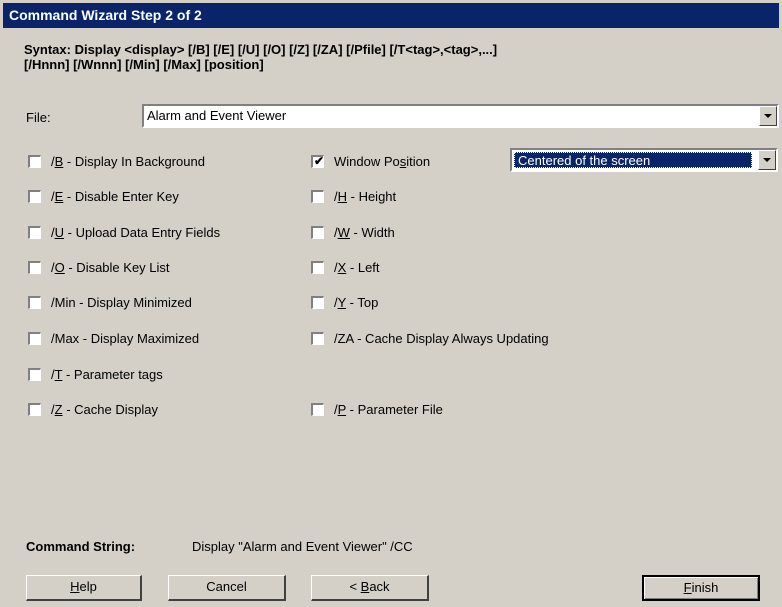 The image size is (782, 607). What do you see at coordinates (136, 232) in the screenshot?
I see `option-label: /U - Upload Data Entry Fields` at bounding box center [136, 232].